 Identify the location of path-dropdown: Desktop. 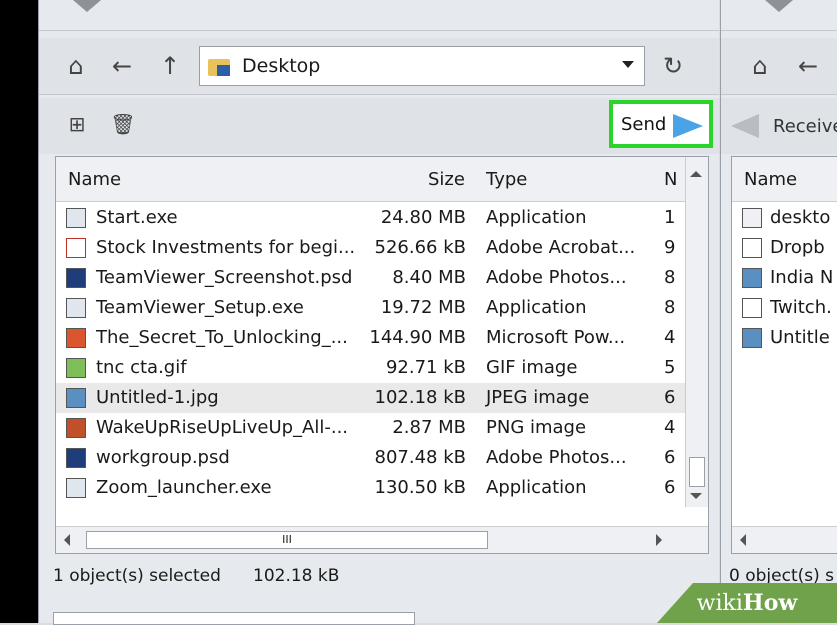
(422, 66).